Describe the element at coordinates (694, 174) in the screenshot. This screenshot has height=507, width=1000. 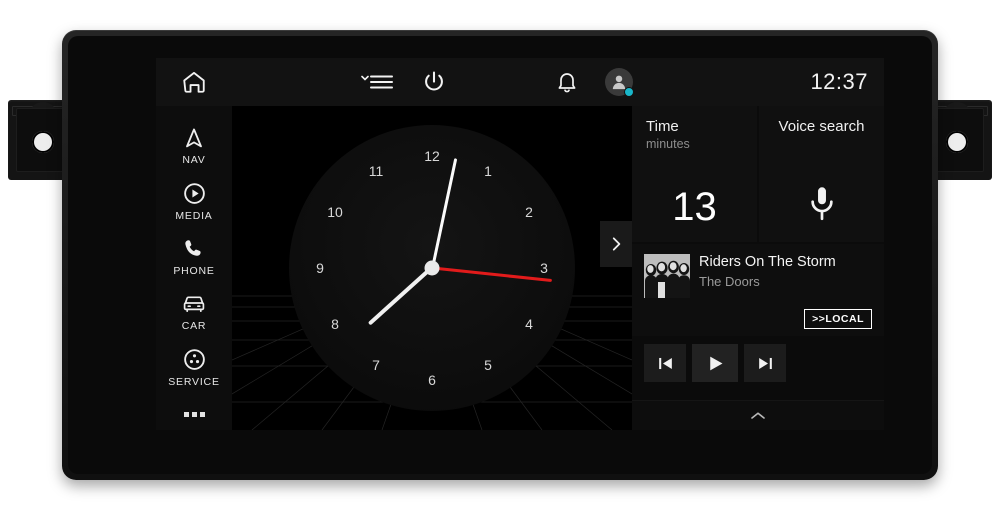
I see `time-widget: Time minutes 13` at that location.